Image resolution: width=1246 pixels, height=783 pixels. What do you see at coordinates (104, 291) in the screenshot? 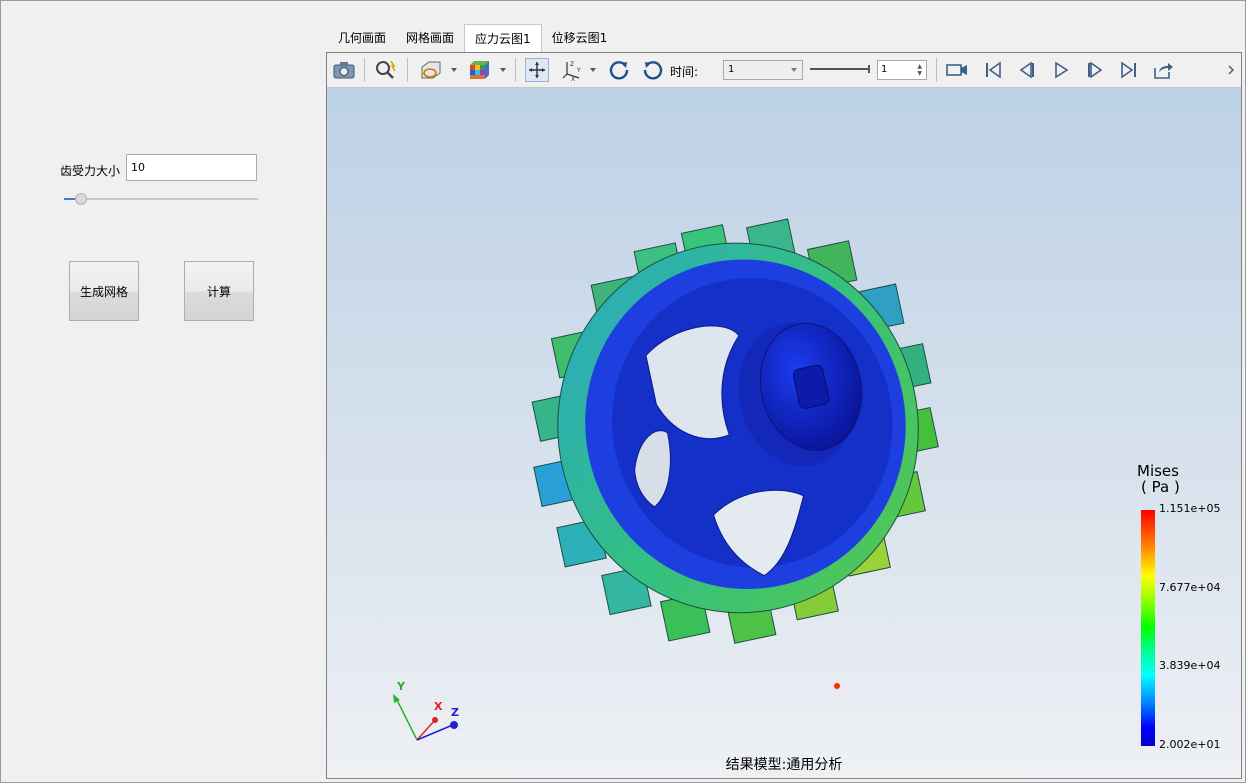
I see `generate-mesh-button: 生成网格` at bounding box center [104, 291].